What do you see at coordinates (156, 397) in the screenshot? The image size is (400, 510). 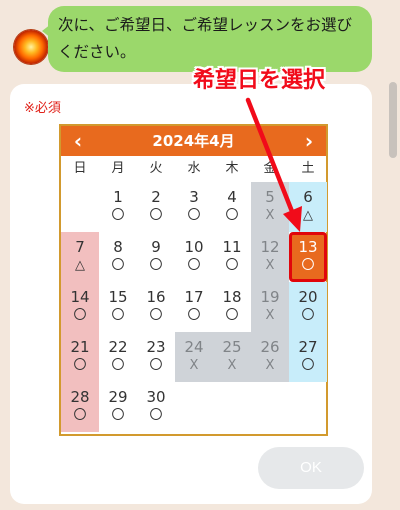 I see `day-number: 30` at bounding box center [156, 397].